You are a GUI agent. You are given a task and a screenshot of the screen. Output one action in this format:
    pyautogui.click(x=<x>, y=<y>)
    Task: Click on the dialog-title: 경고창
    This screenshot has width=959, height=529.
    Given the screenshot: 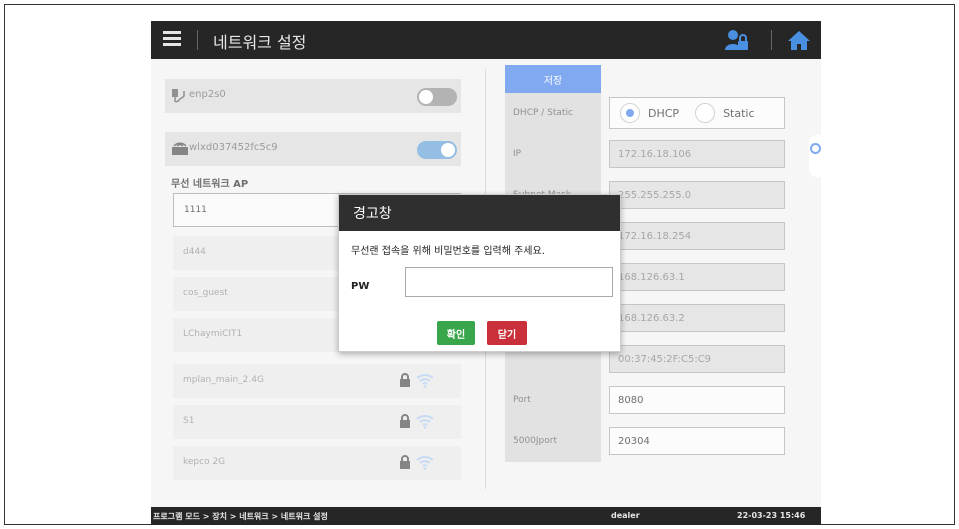 What is the action you would take?
    pyautogui.click(x=479, y=213)
    